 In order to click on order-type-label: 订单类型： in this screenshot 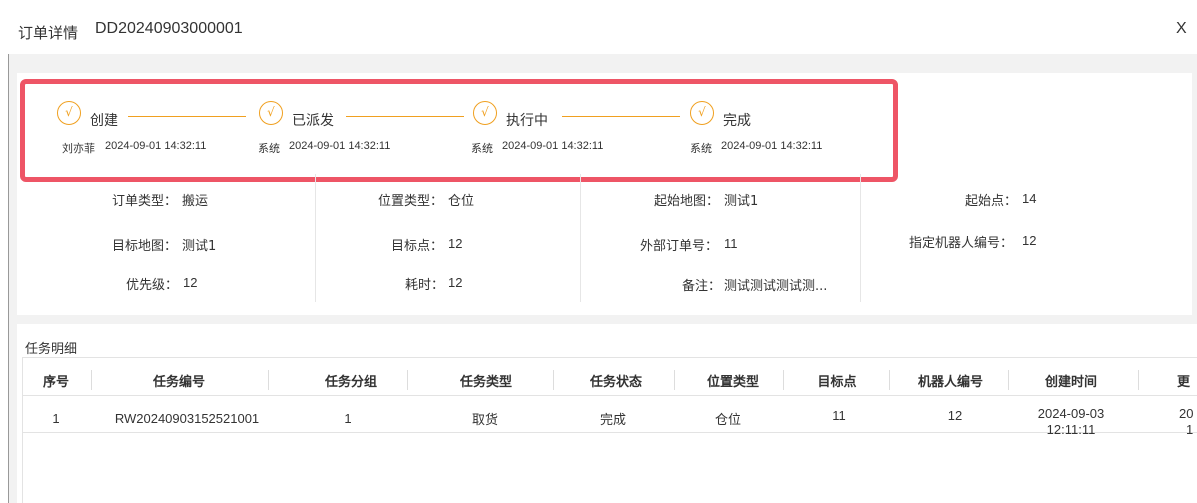, I will do `click(145, 201)`.